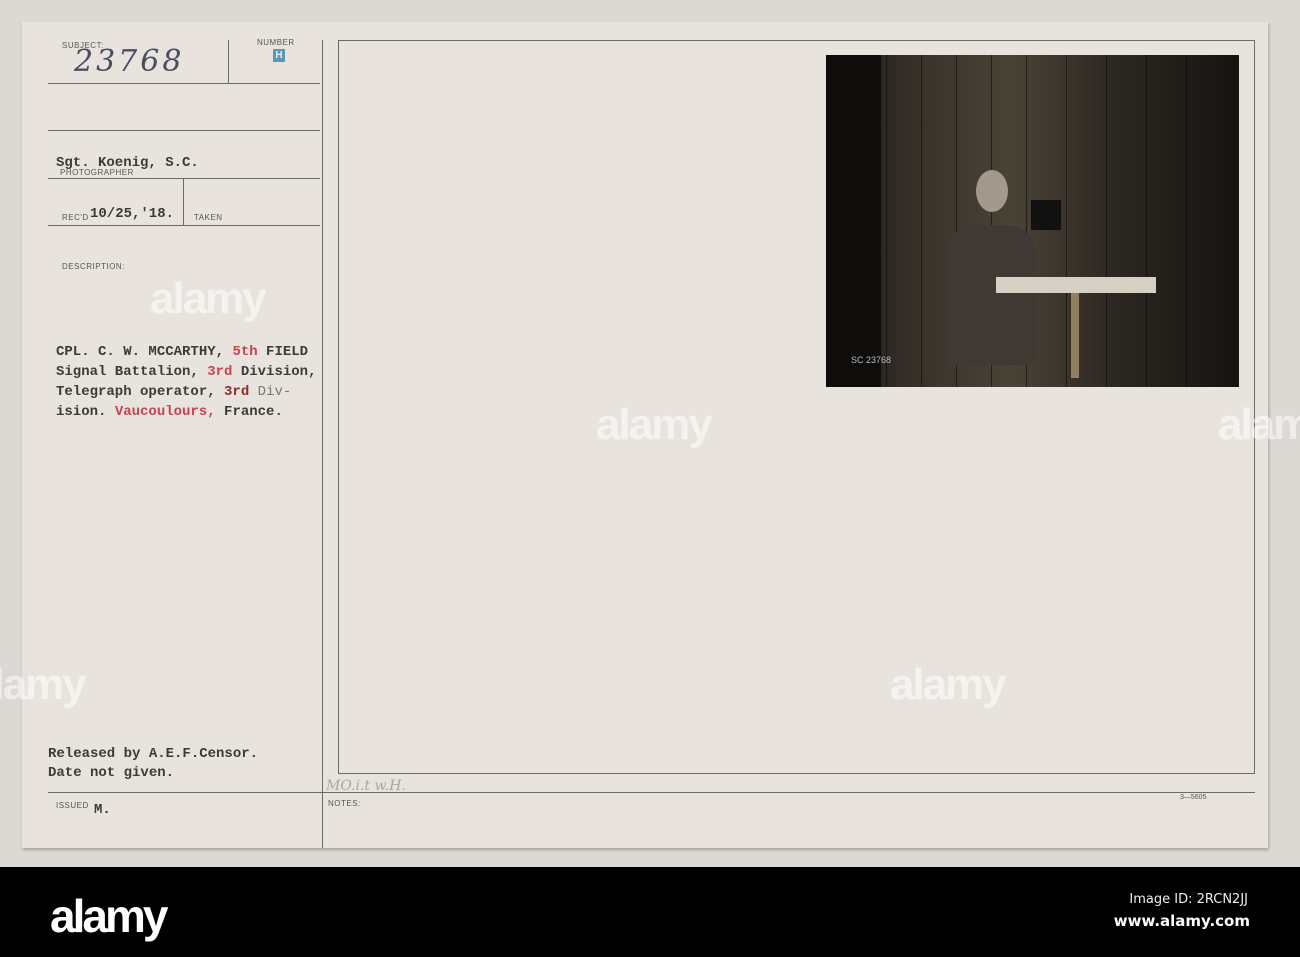  What do you see at coordinates (270, 392) in the screenshot?
I see `desc-text: Div-` at bounding box center [270, 392].